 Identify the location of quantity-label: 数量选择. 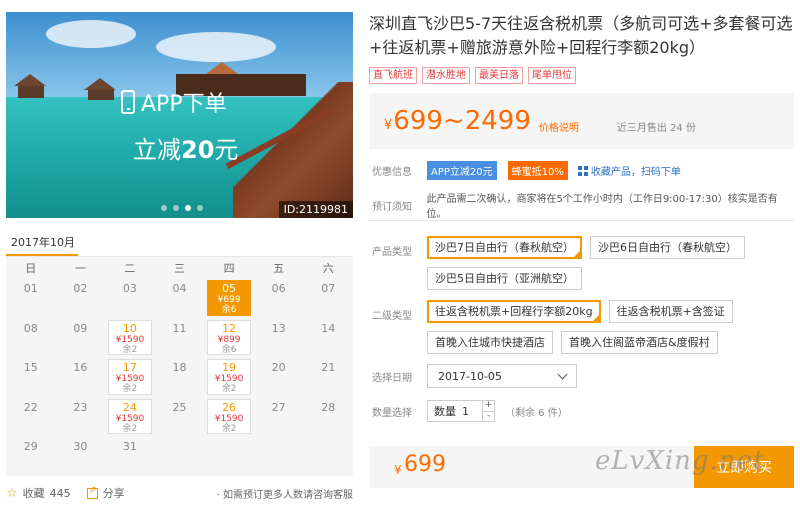
(392, 413).